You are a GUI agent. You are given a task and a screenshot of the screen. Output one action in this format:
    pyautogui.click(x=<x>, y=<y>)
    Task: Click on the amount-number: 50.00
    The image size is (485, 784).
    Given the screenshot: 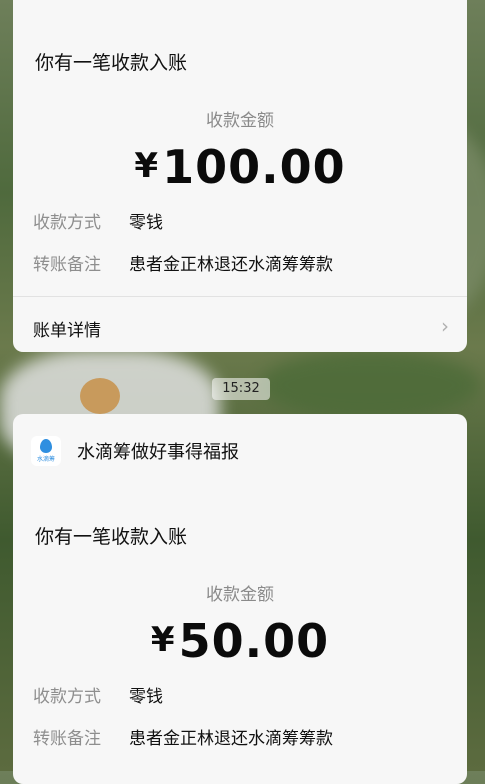 What is the action you would take?
    pyautogui.click(x=254, y=641)
    